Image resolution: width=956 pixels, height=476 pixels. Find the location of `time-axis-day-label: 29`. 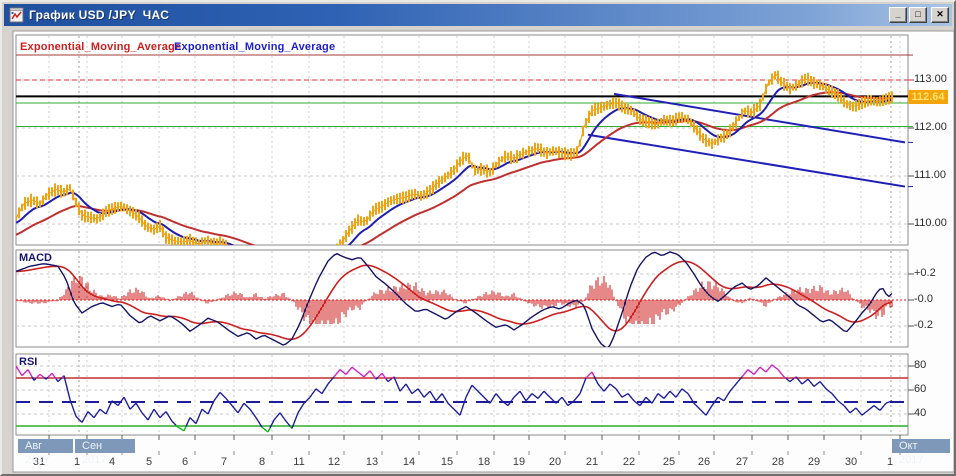

time-axis-day-label: 29 is located at coordinates (814, 462).